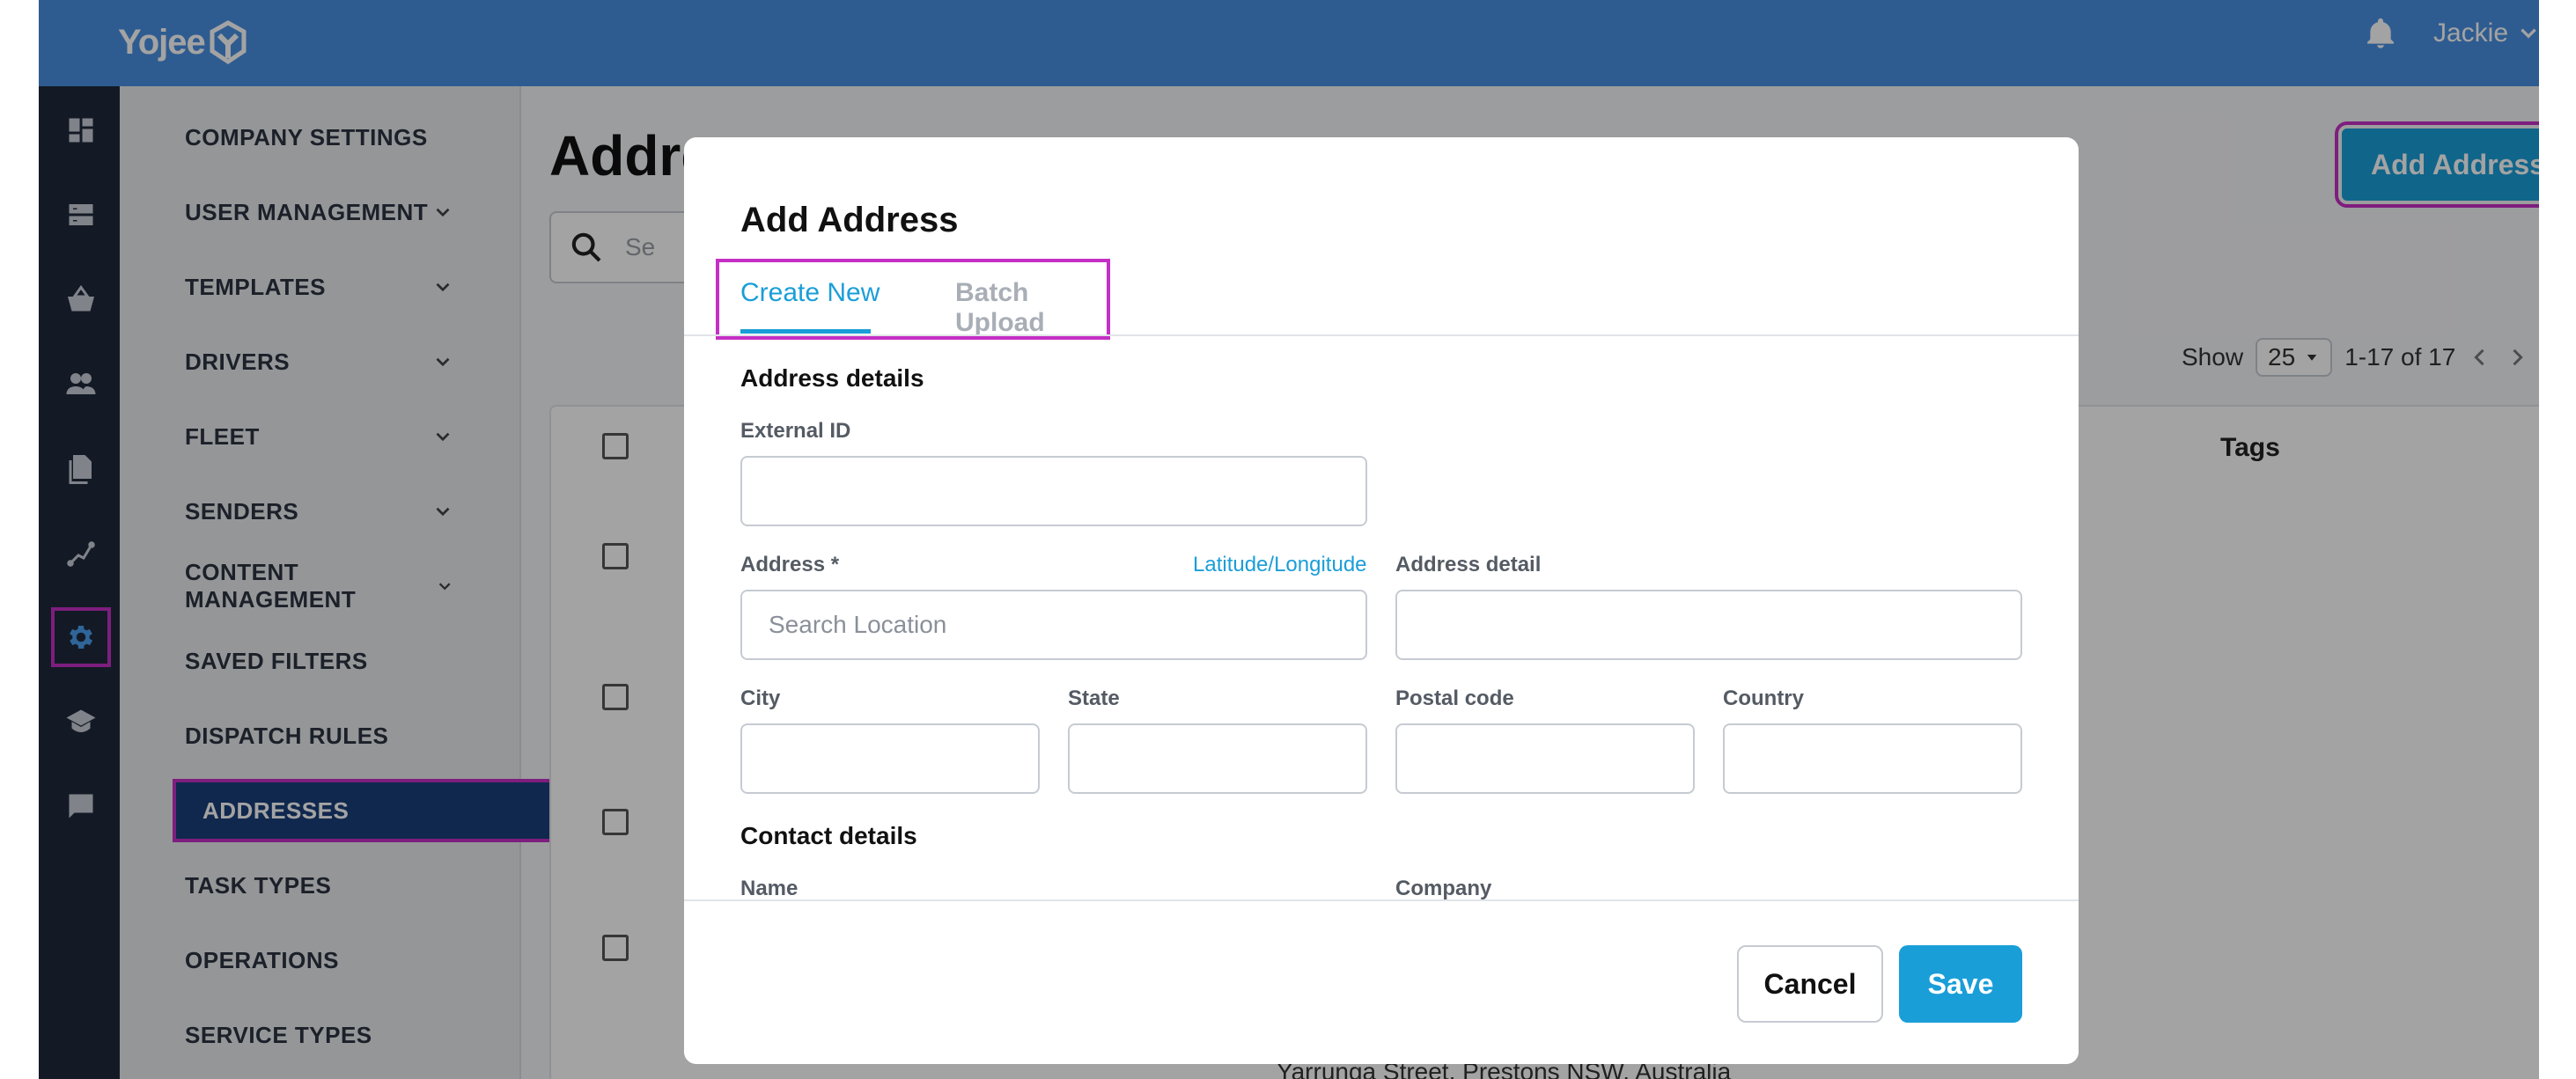  What do you see at coordinates (1764, 698) in the screenshot?
I see `country-label: Country` at bounding box center [1764, 698].